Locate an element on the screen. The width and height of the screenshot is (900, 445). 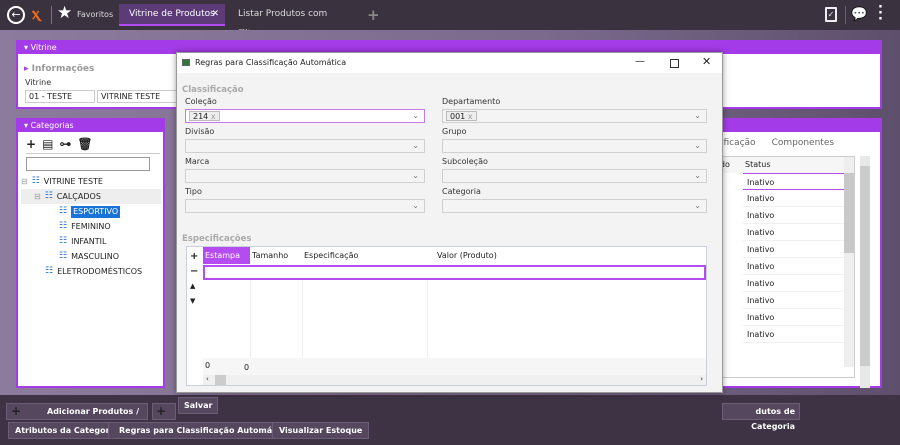
remove-row-icon: − is located at coordinates (194, 271).